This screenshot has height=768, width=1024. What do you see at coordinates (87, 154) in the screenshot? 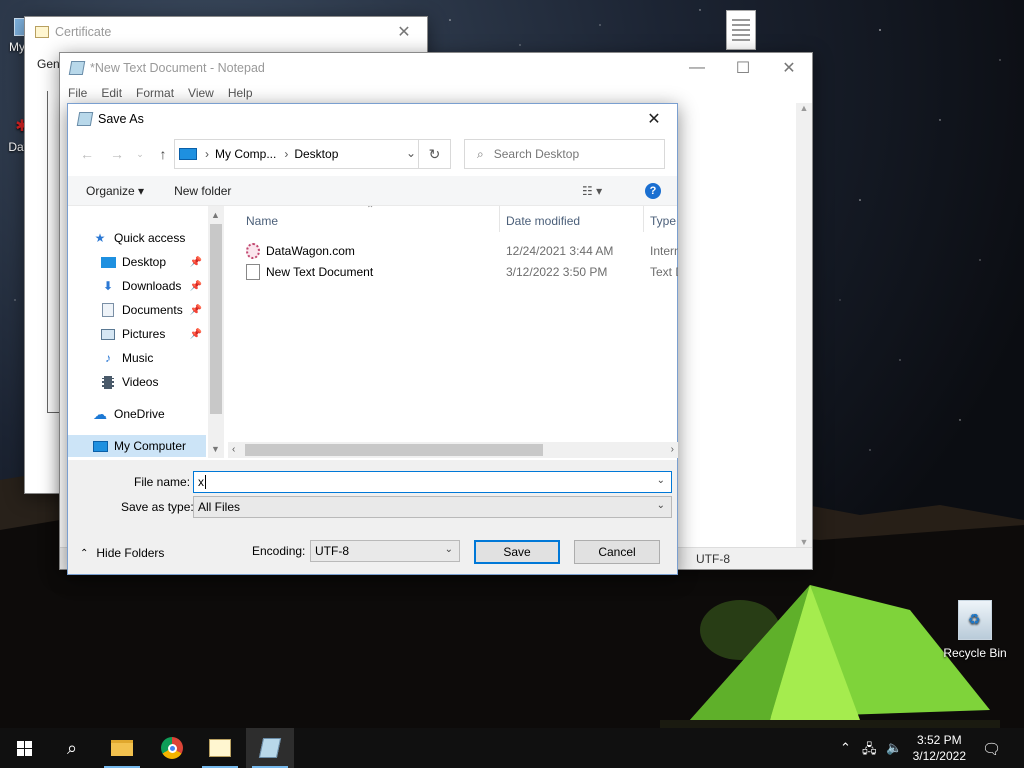
I see `back-arrow-icon: ←` at bounding box center [87, 154].